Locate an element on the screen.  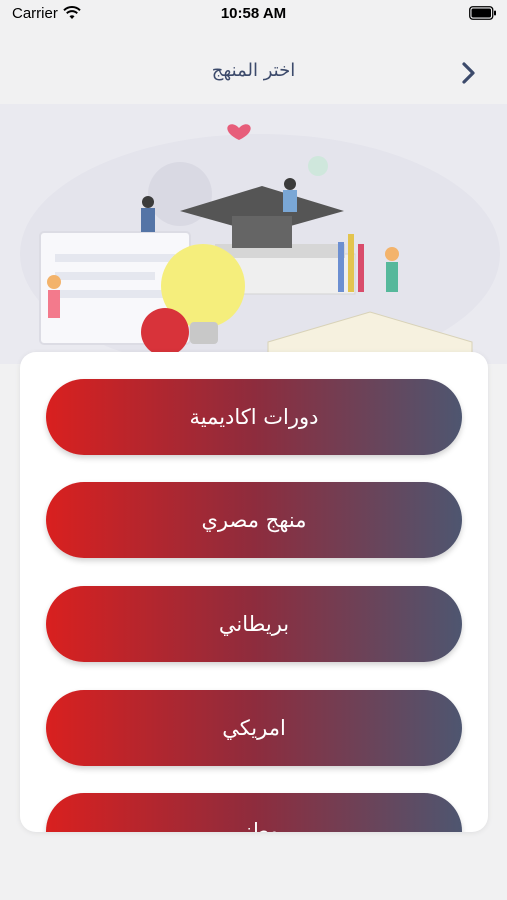
page-title: اختر المنهج is located at coordinates (253, 70).